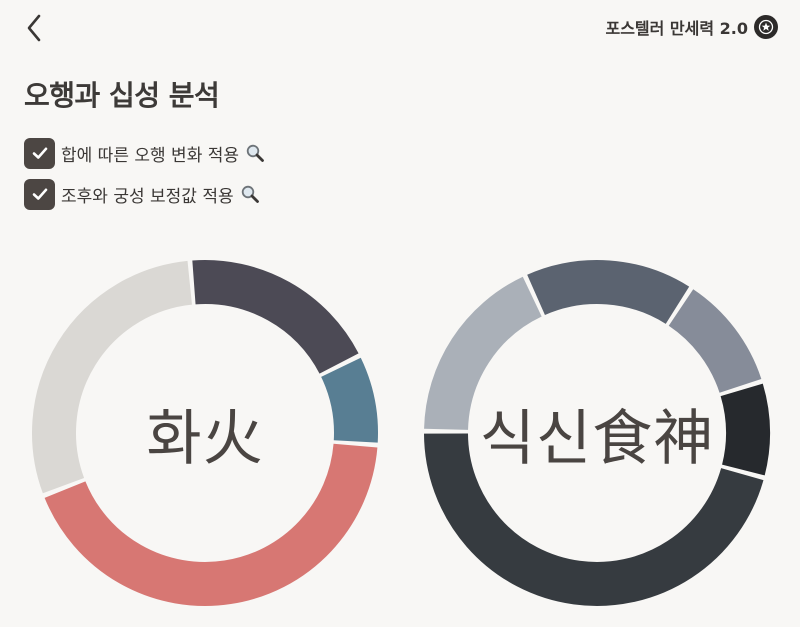  I want to click on option-climate-correction: 조후와 궁성 보정값 적용, so click(142, 194).